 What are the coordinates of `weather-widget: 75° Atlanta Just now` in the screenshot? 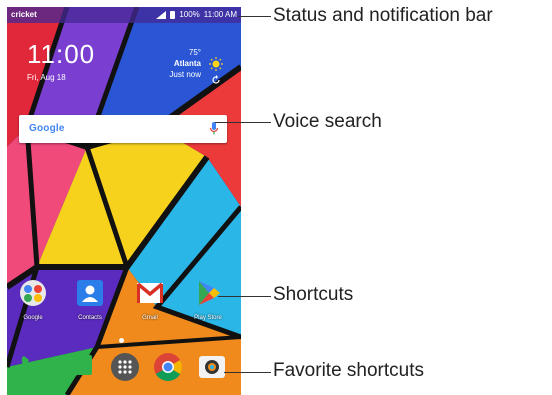 It's located at (185, 63).